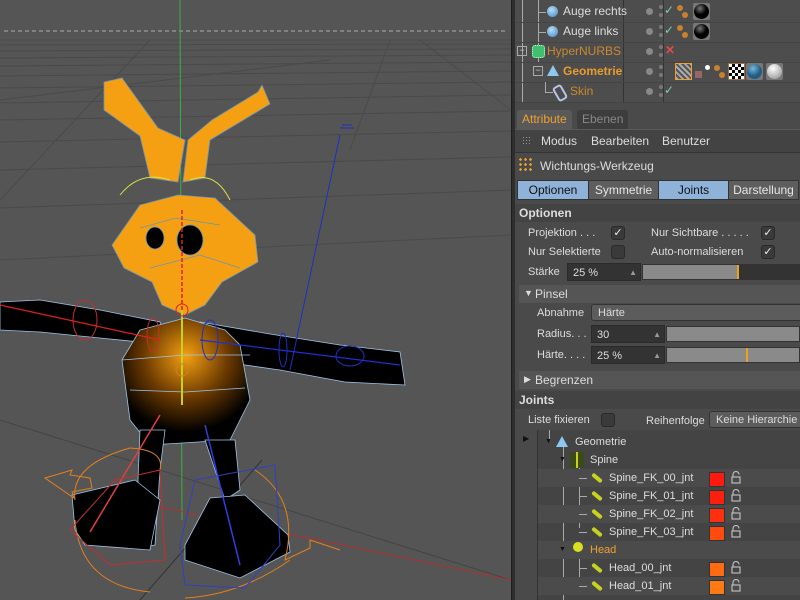  I want to click on joint-row: Spine_FK_02_jnt, so click(669, 514).